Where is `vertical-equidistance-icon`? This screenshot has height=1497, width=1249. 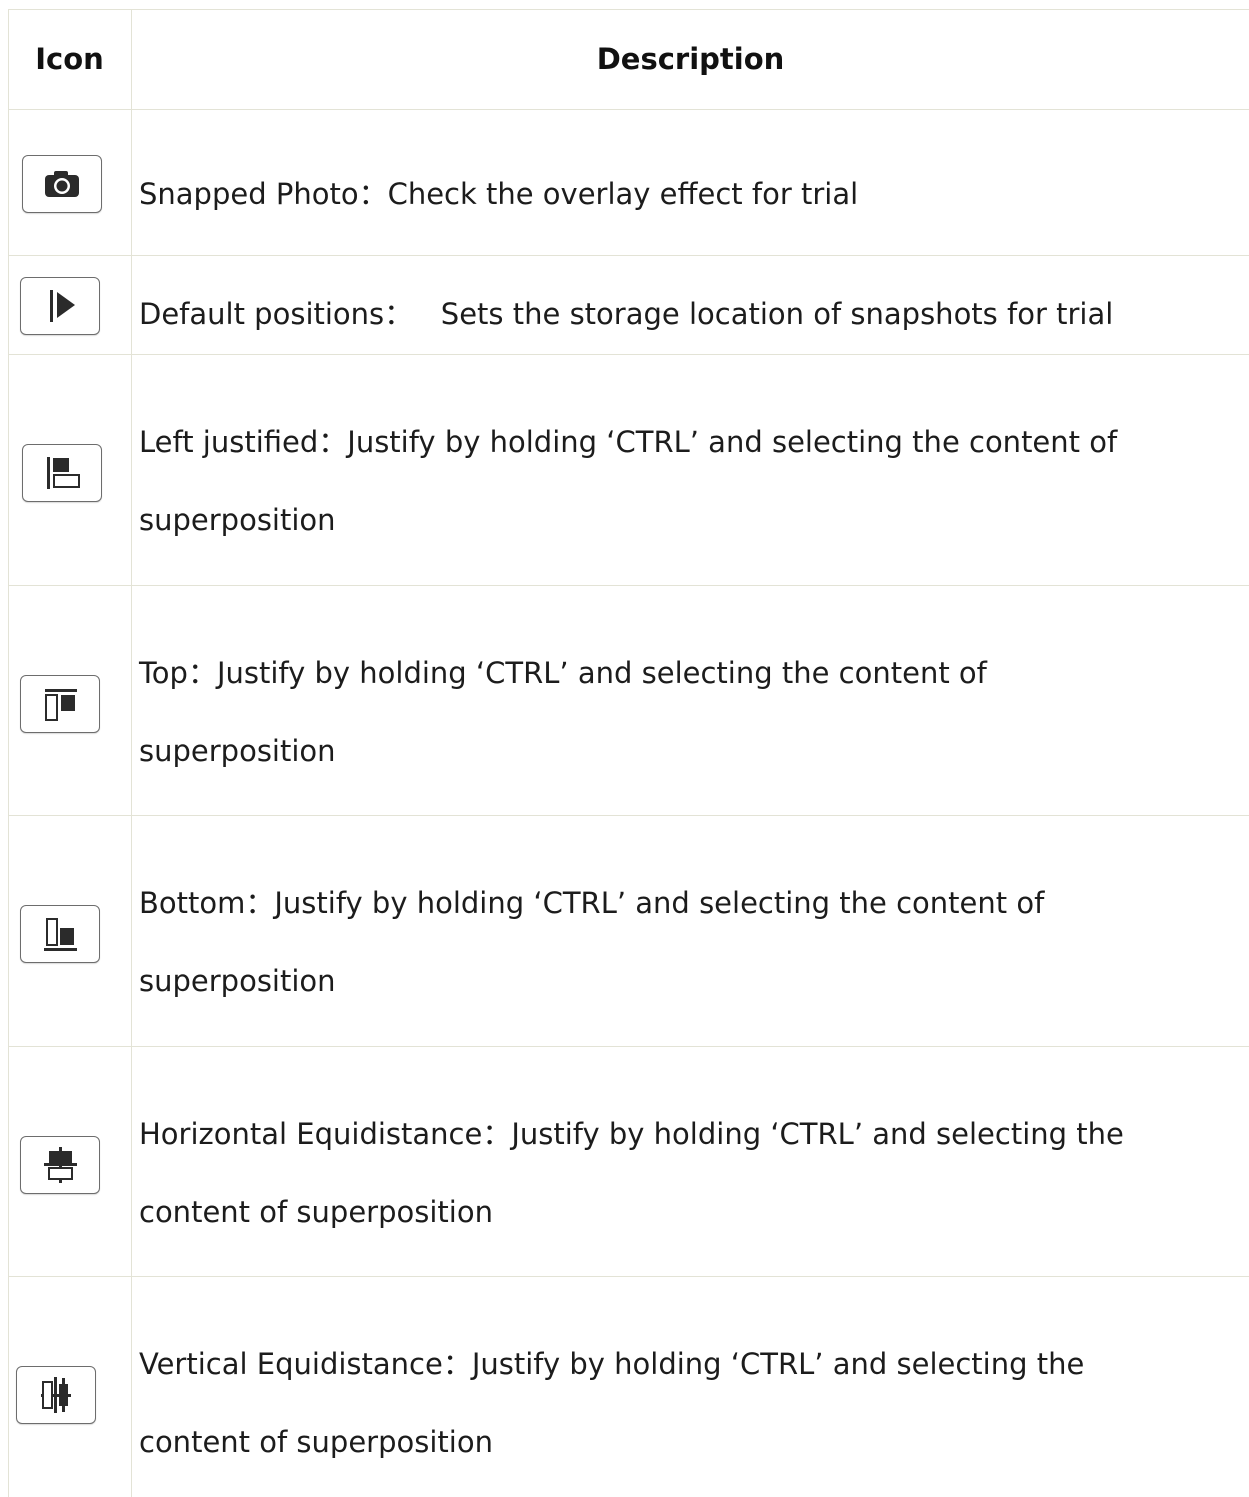 vertical-equidistance-icon is located at coordinates (56, 1395).